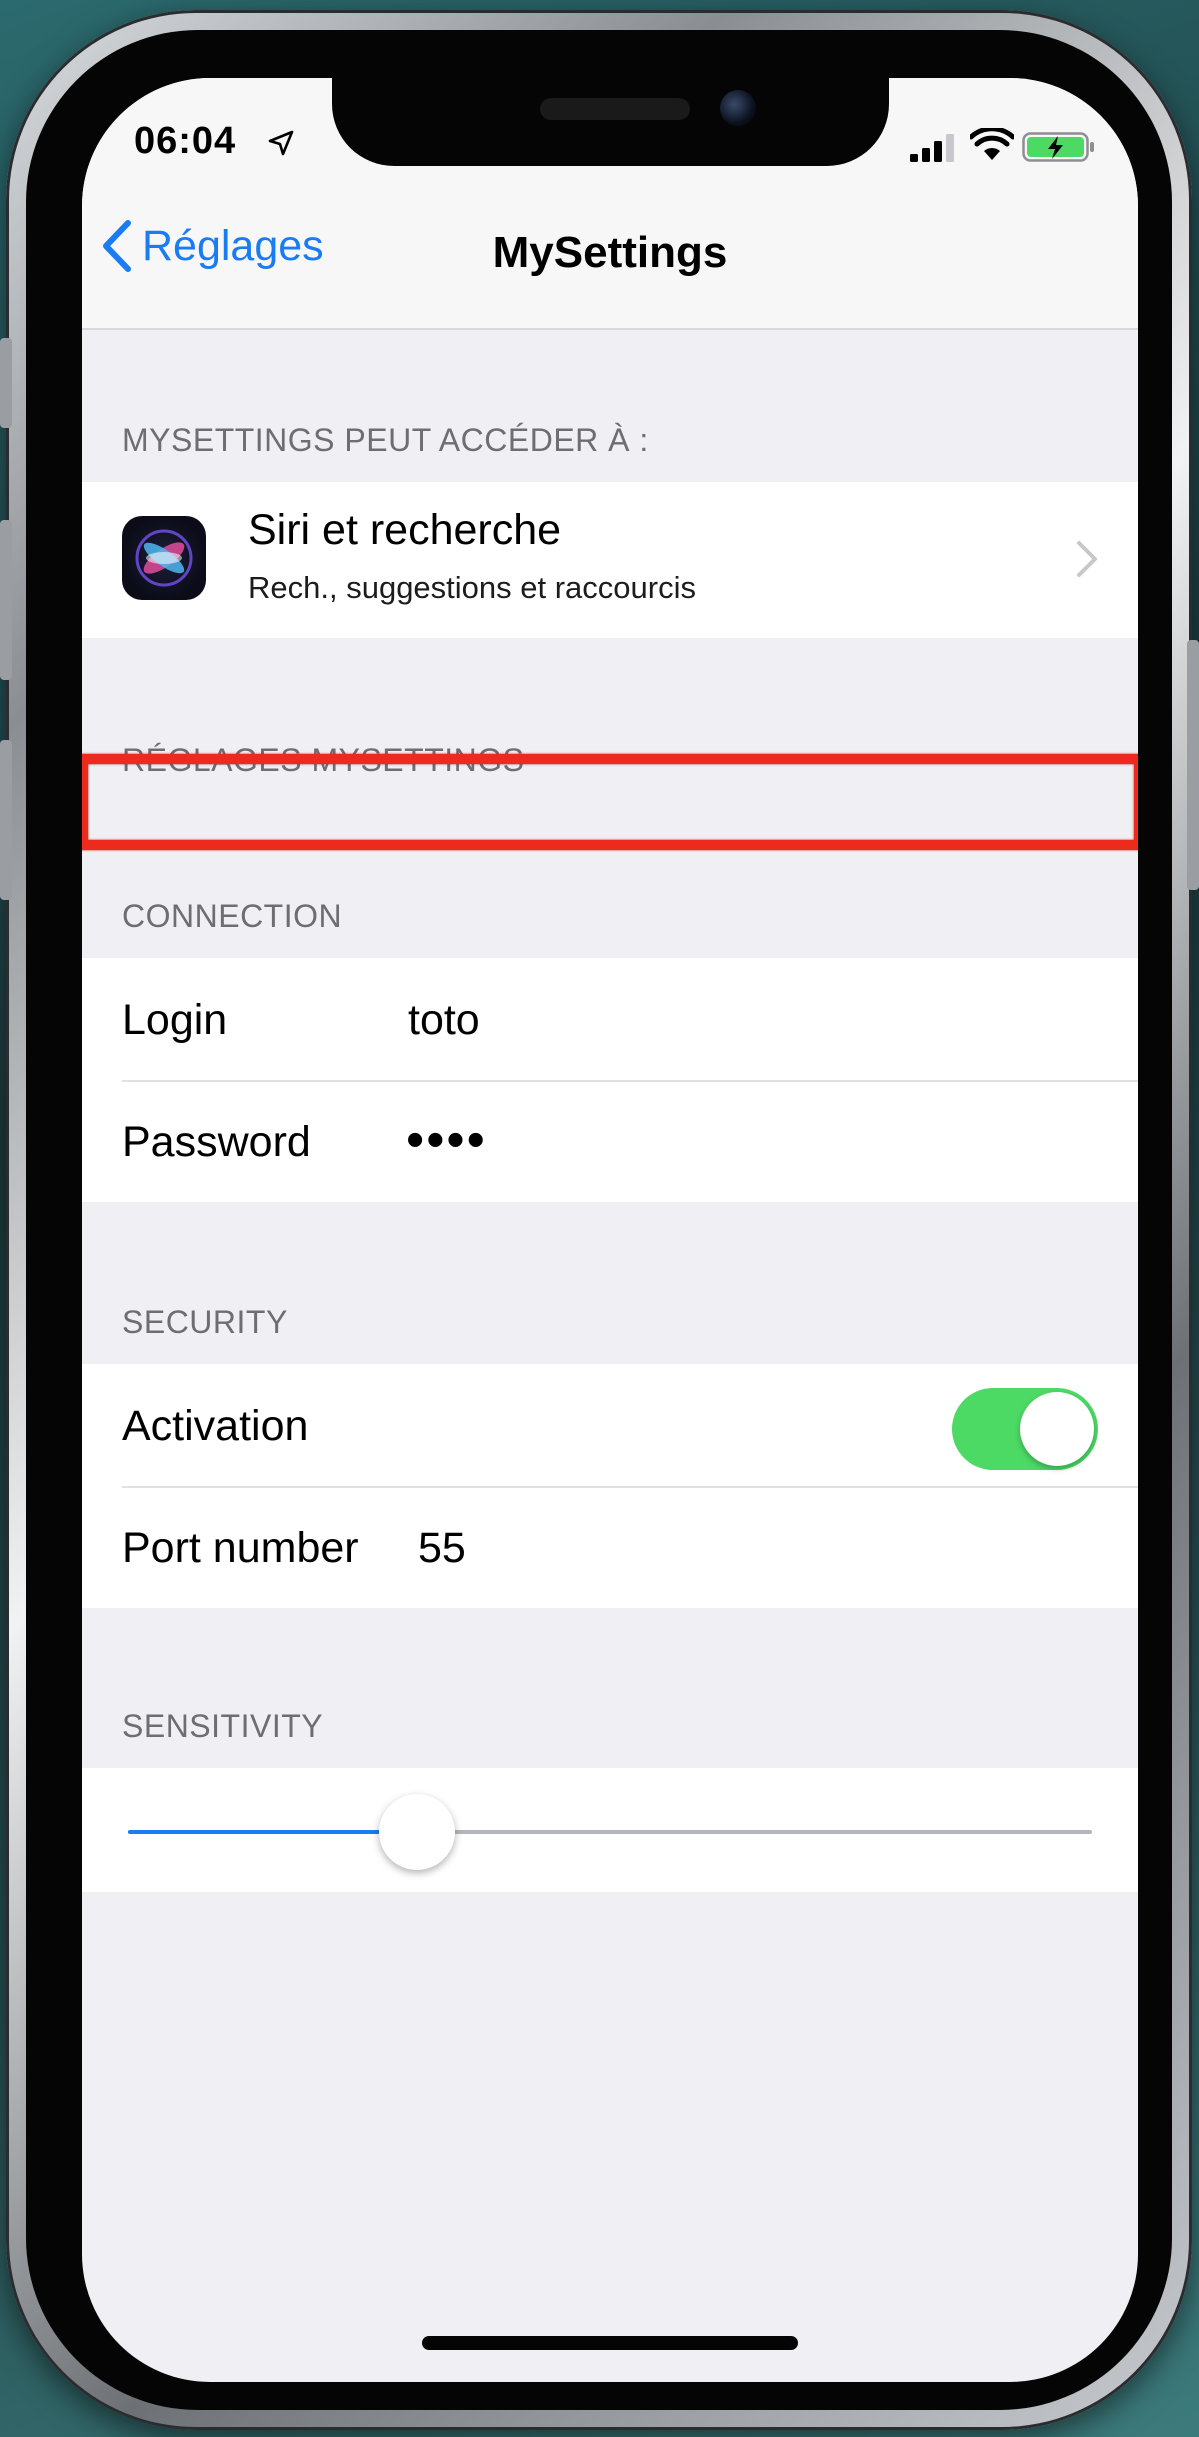 The width and height of the screenshot is (1199, 2437). I want to click on section-header-access: MYSETTINGS PEUT ACCÉDER À :, so click(385, 440).